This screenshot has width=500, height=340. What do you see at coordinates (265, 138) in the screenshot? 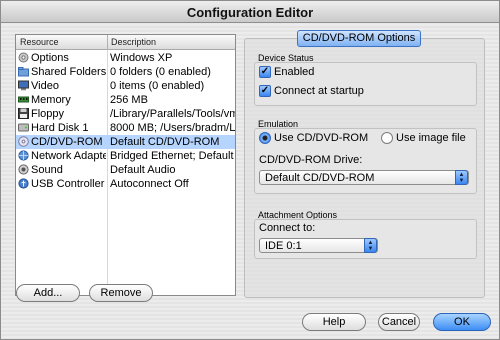
I see `use-cd-dvd-rom-radio` at bounding box center [265, 138].